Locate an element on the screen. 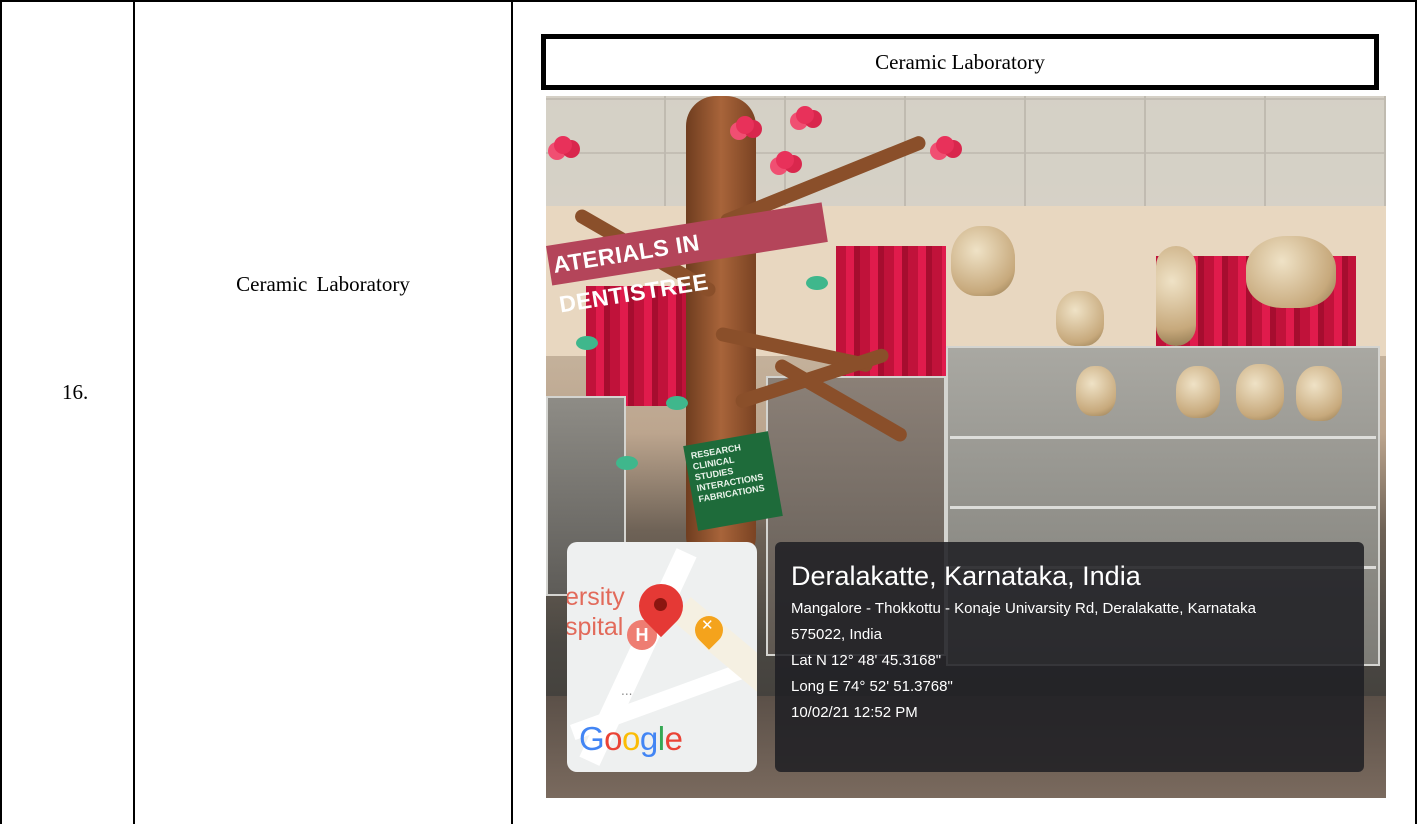  photo-ceiling-grid is located at coordinates (966, 151).